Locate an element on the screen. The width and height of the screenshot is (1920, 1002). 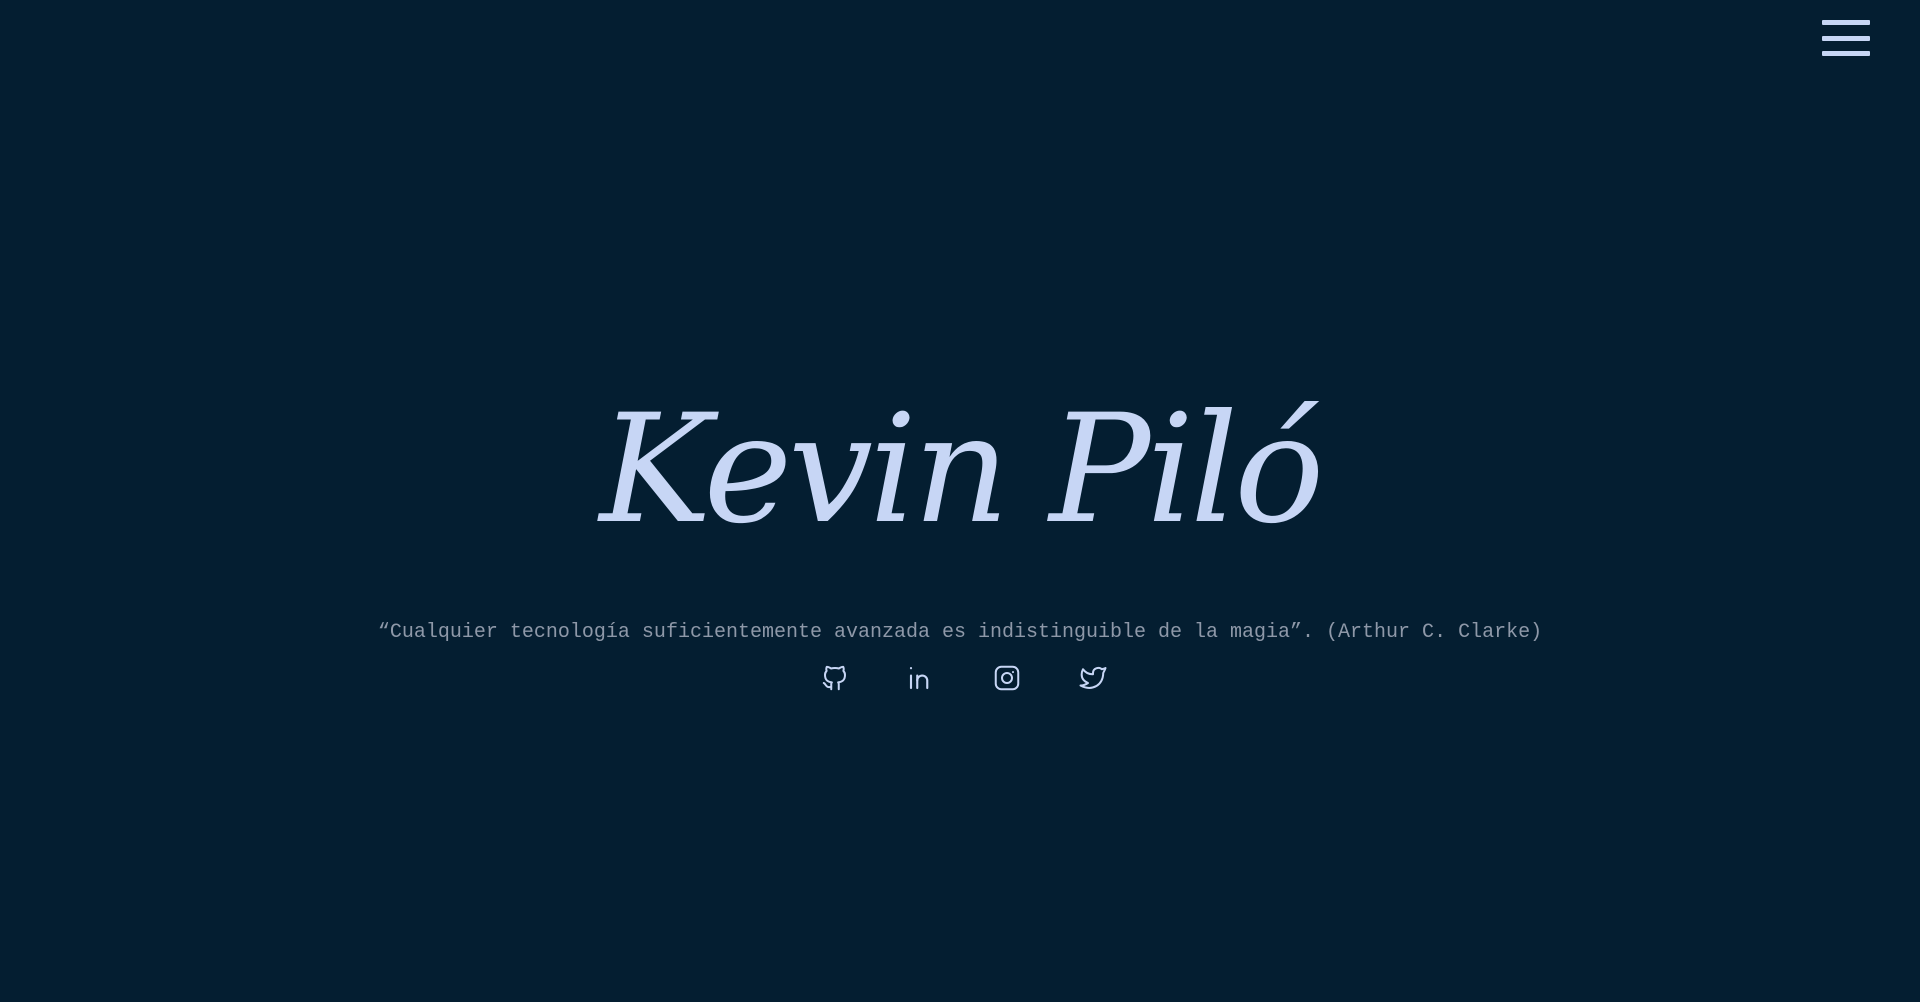
instagram-icon is located at coordinates (1007, 678).